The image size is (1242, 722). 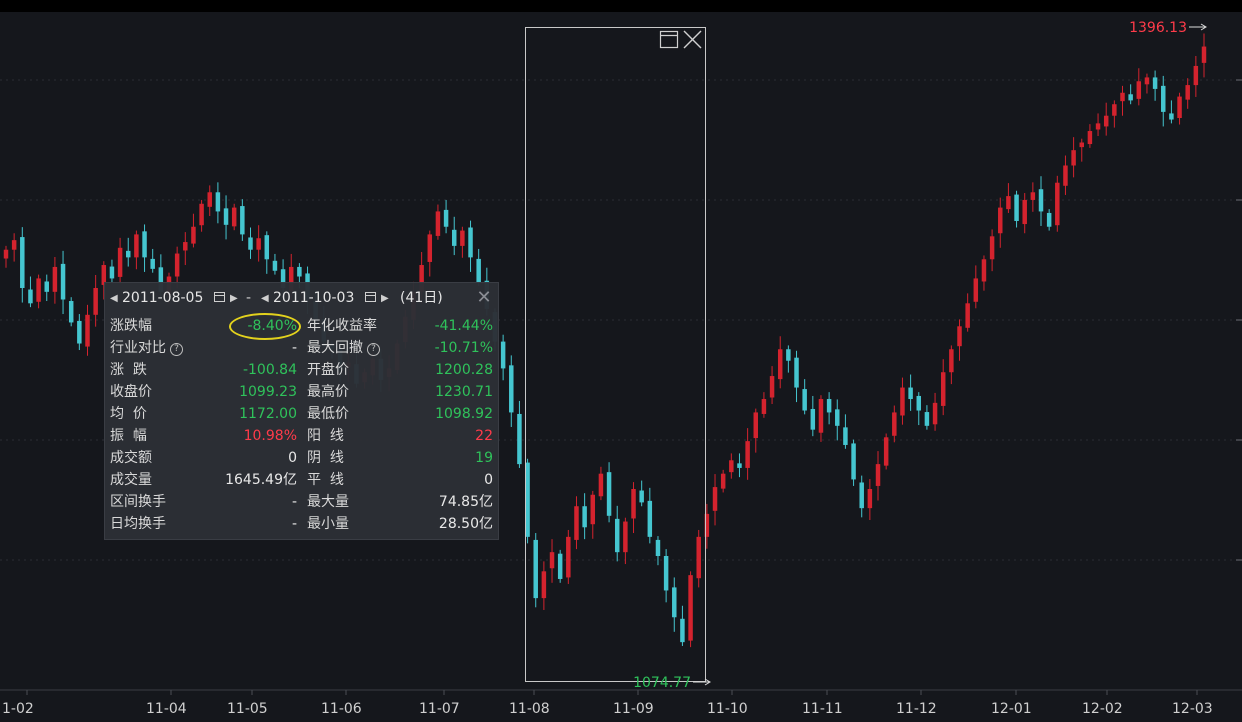 I want to click on start-calendar-icon, so click(x=219, y=297).